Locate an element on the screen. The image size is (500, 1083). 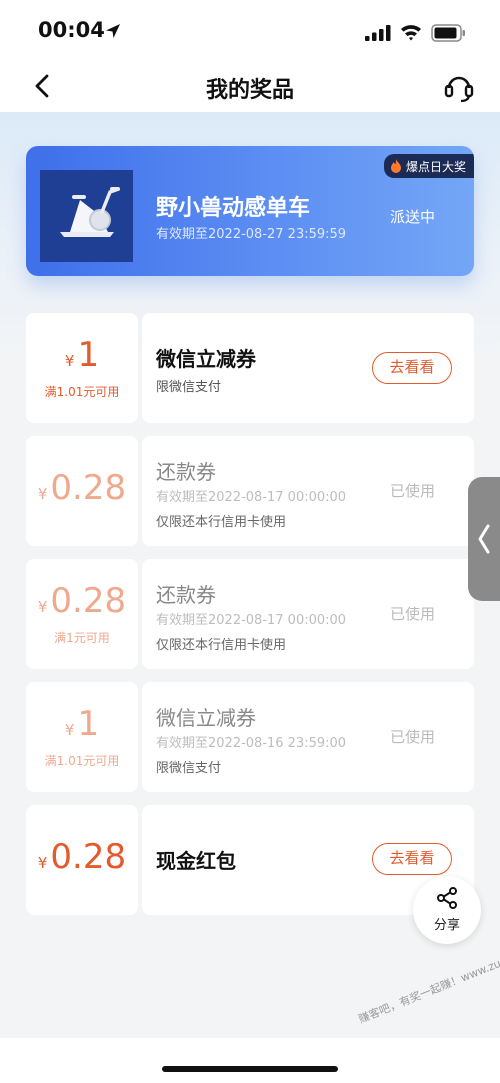
side-drawer-handle is located at coordinates (484, 539).